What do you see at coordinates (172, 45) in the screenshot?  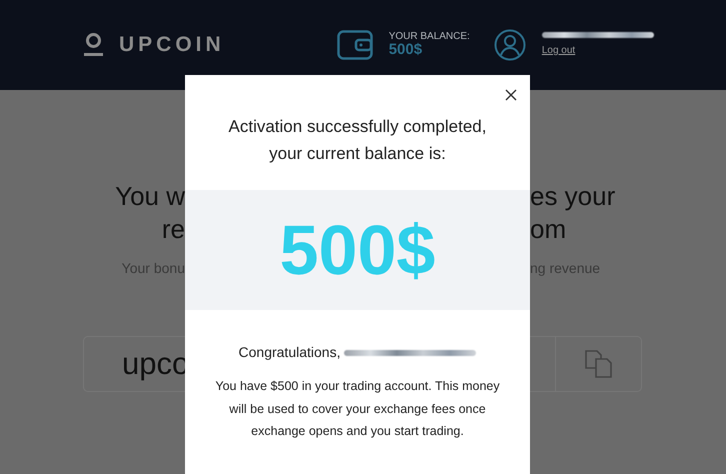 I see `logo-text: UPCOIN` at bounding box center [172, 45].